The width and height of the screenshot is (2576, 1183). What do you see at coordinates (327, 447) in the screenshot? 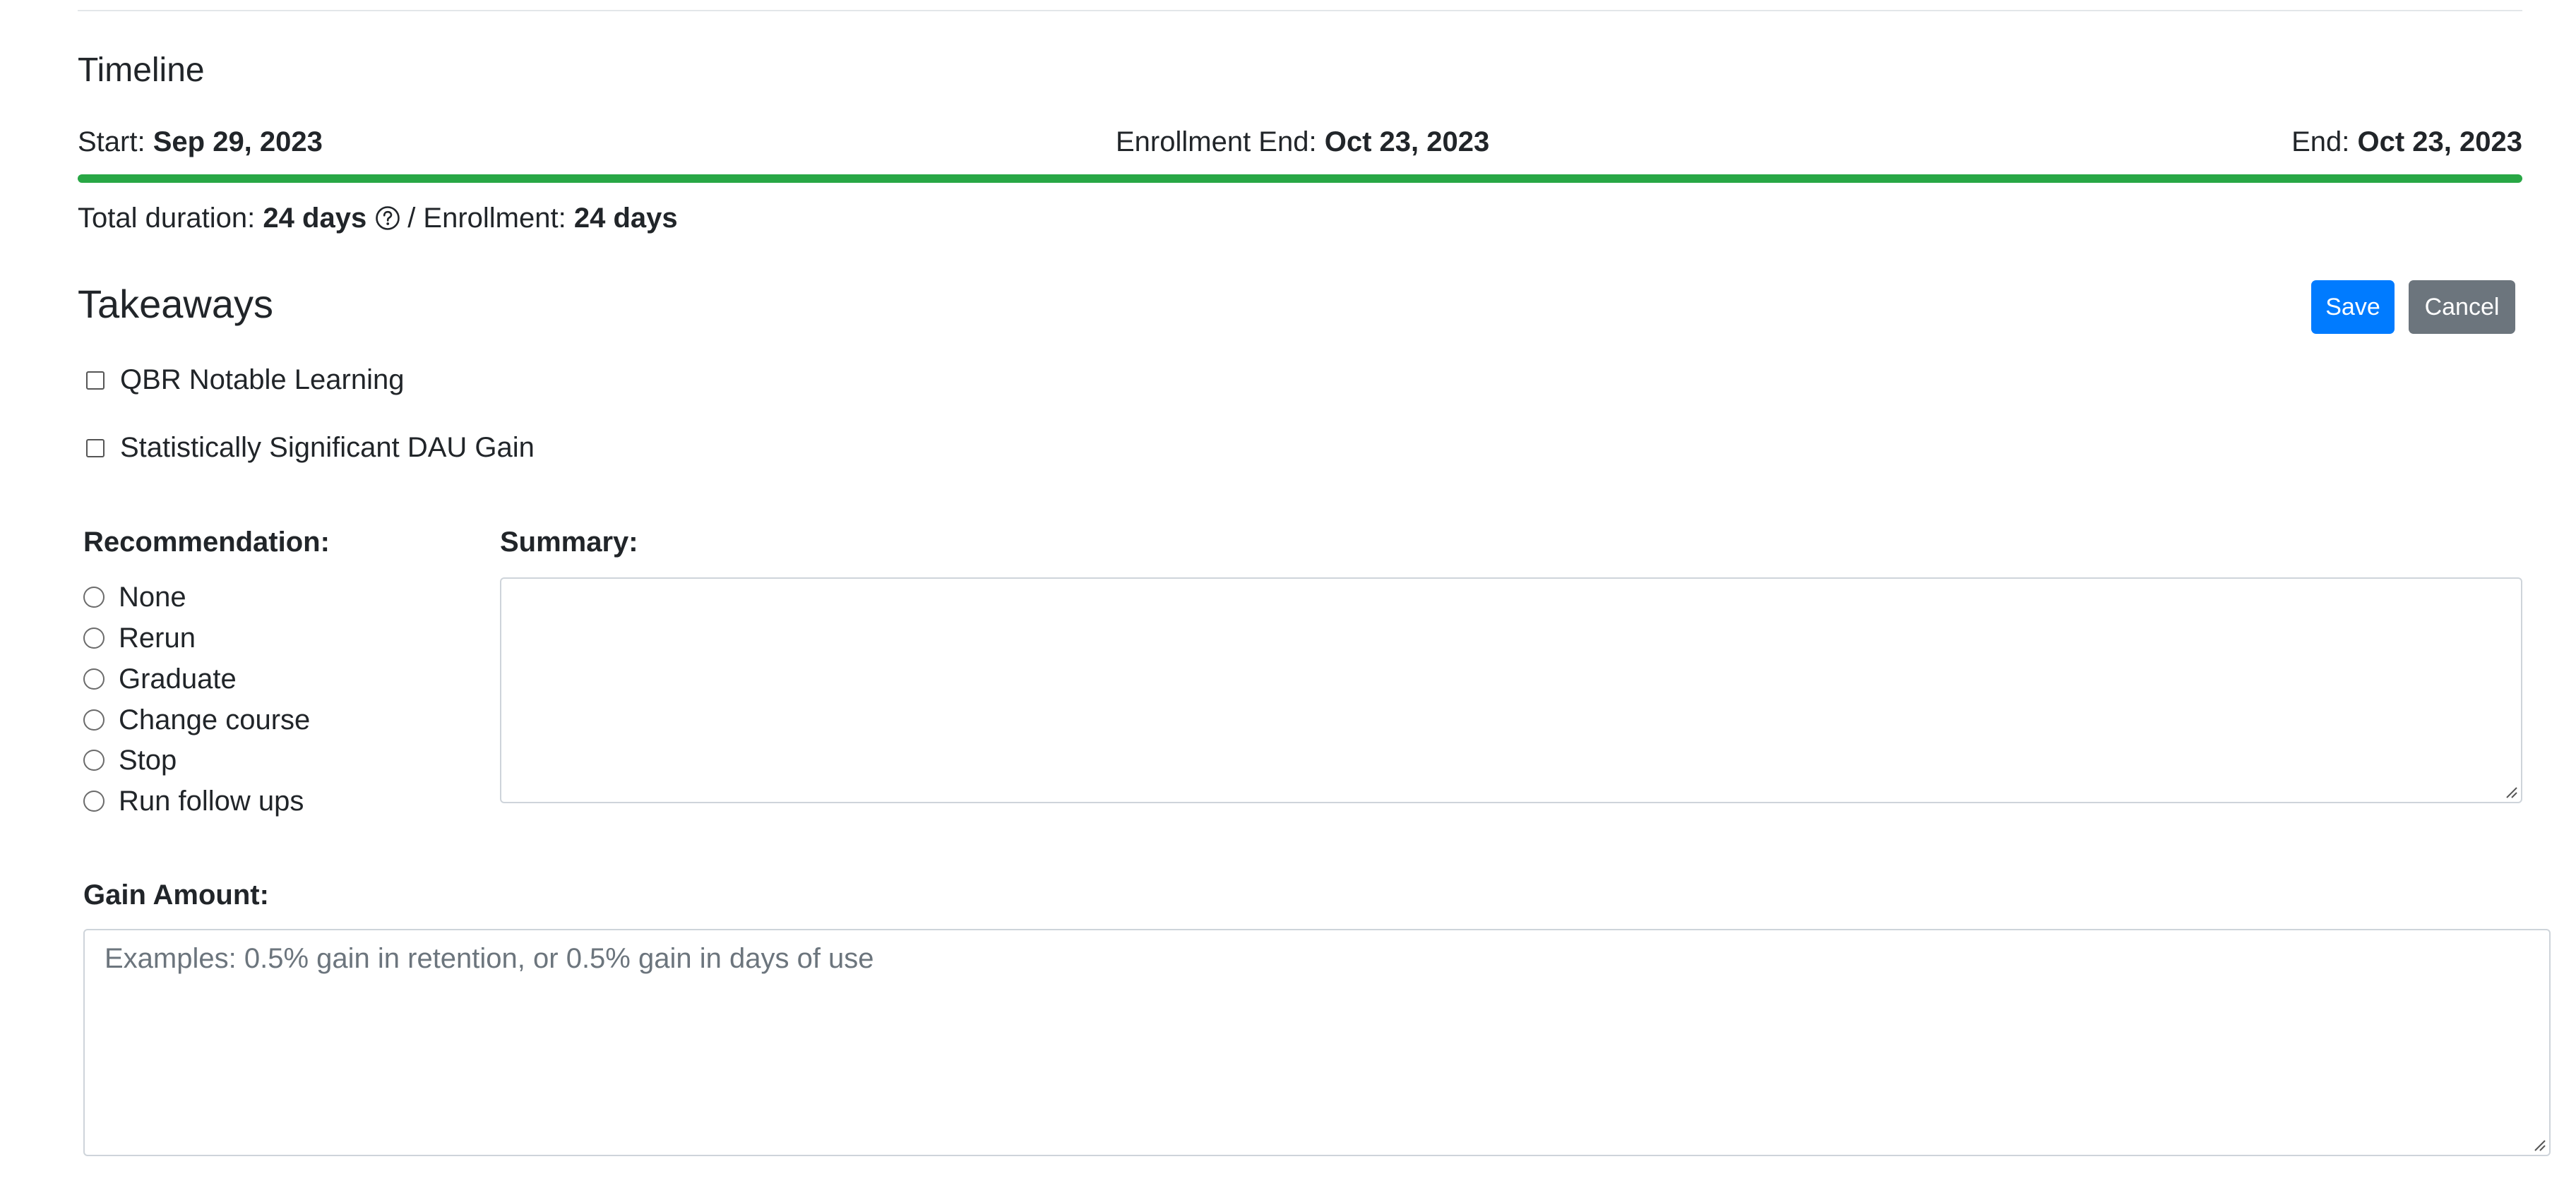
I see `checkbox-label: Statistically Significant DAU Gain` at bounding box center [327, 447].